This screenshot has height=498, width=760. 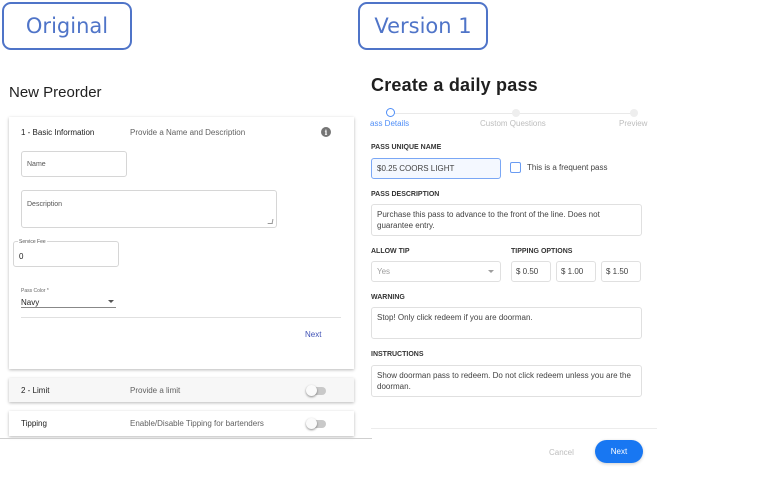 I want to click on frequent-pass-checkbox, so click(x=515, y=167).